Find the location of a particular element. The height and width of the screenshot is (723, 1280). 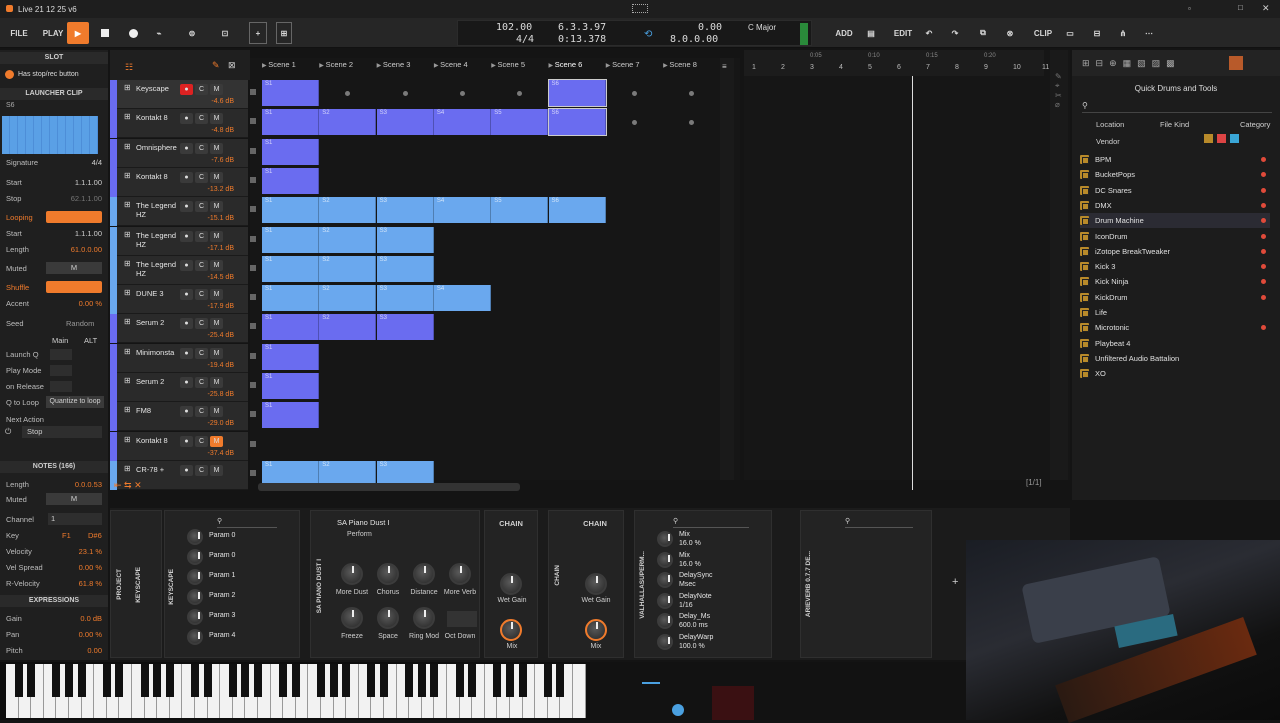

param-label: Param 2 is located at coordinates (222, 595).